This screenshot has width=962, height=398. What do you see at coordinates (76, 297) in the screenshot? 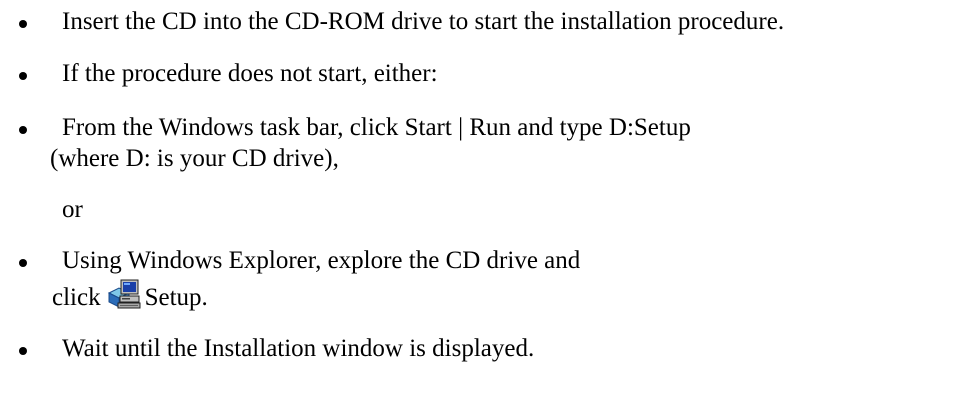
I see `click-text: click` at bounding box center [76, 297].